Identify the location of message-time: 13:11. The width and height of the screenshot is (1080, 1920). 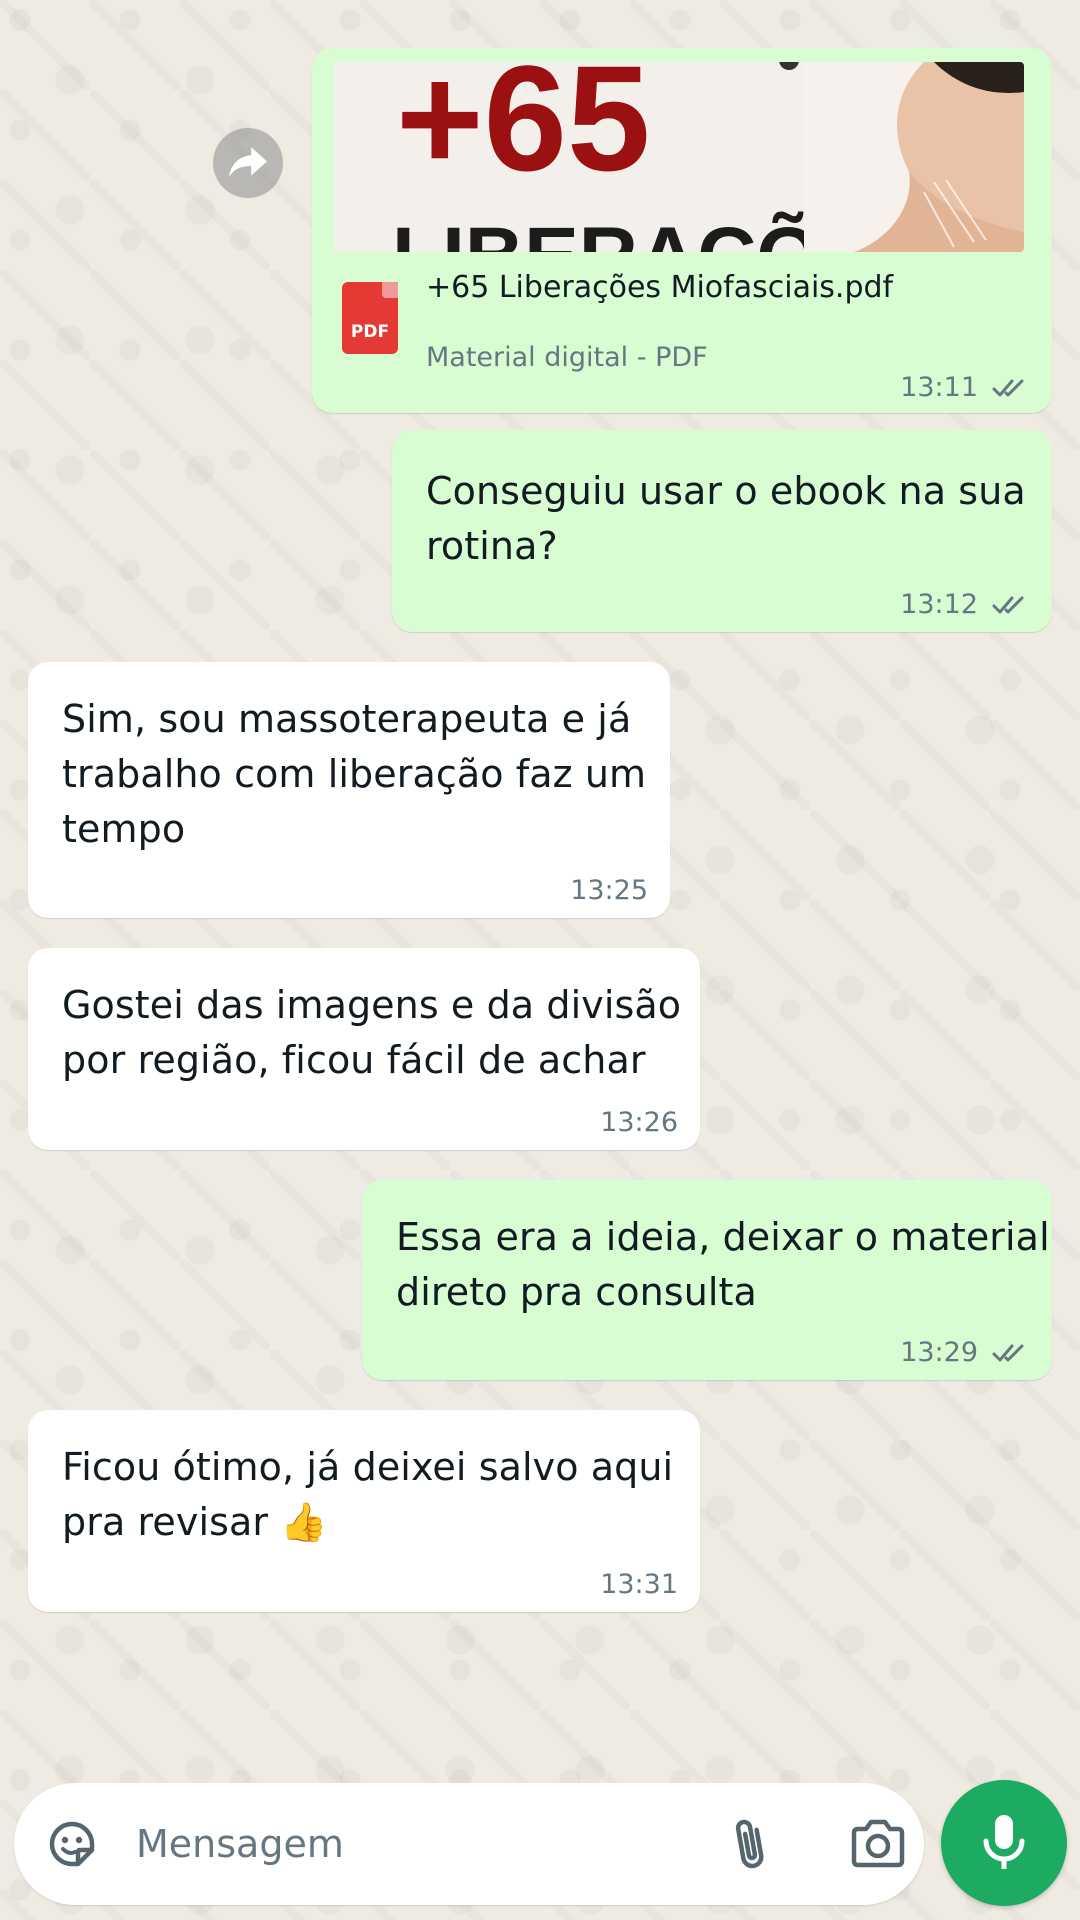
(939, 387).